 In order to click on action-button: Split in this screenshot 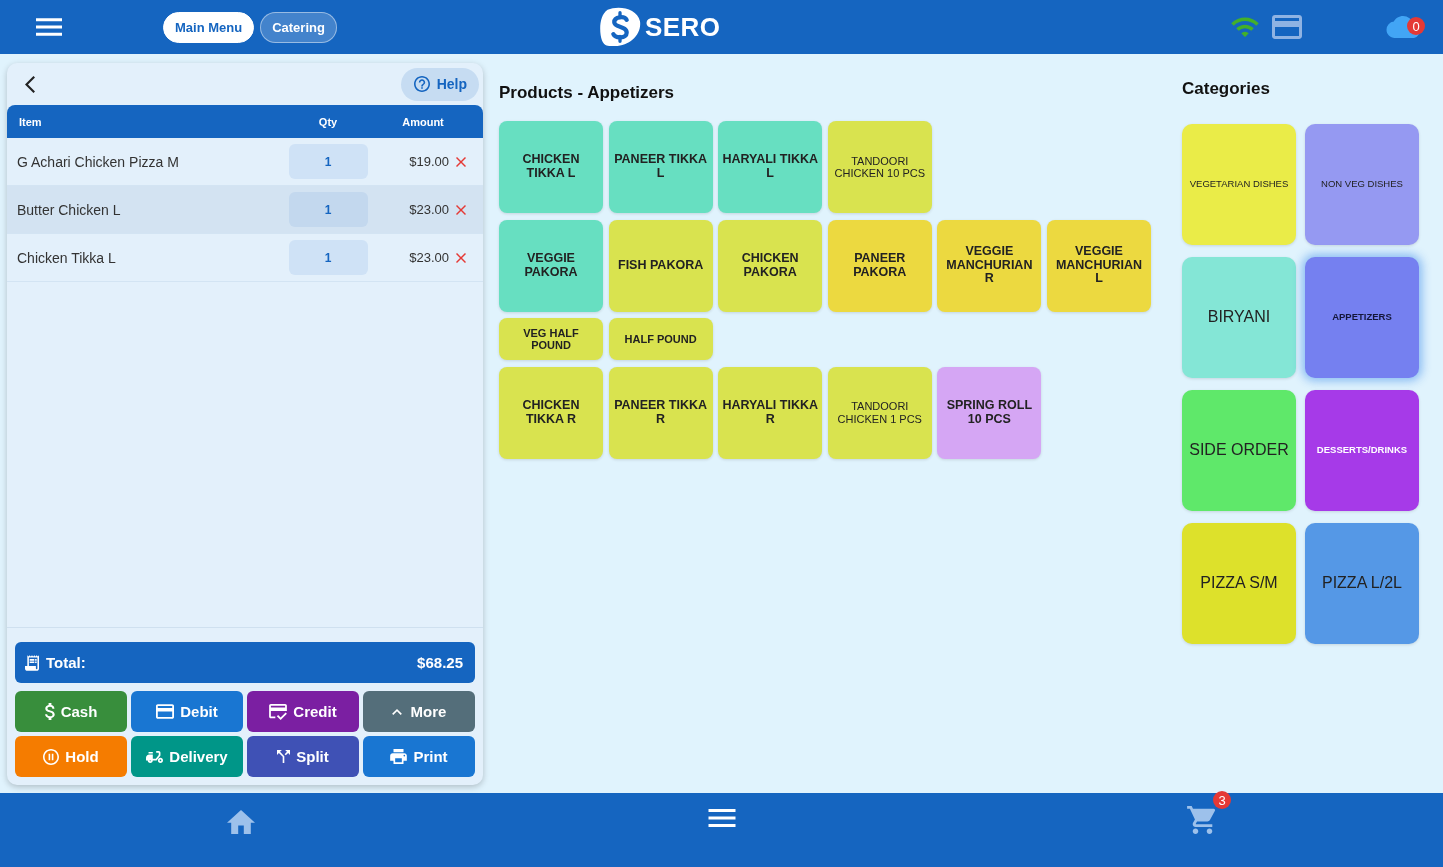, I will do `click(303, 756)`.